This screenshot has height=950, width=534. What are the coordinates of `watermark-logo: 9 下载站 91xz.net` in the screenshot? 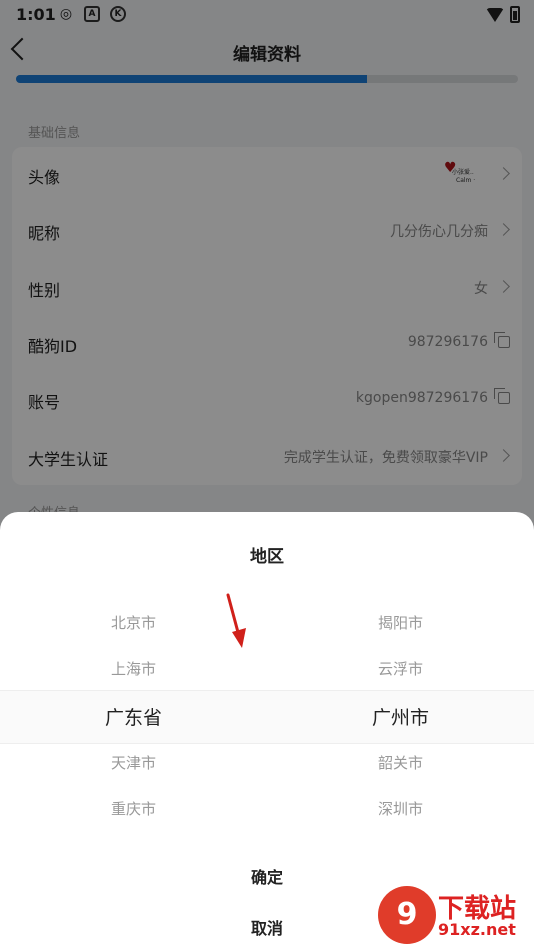 It's located at (453, 915).